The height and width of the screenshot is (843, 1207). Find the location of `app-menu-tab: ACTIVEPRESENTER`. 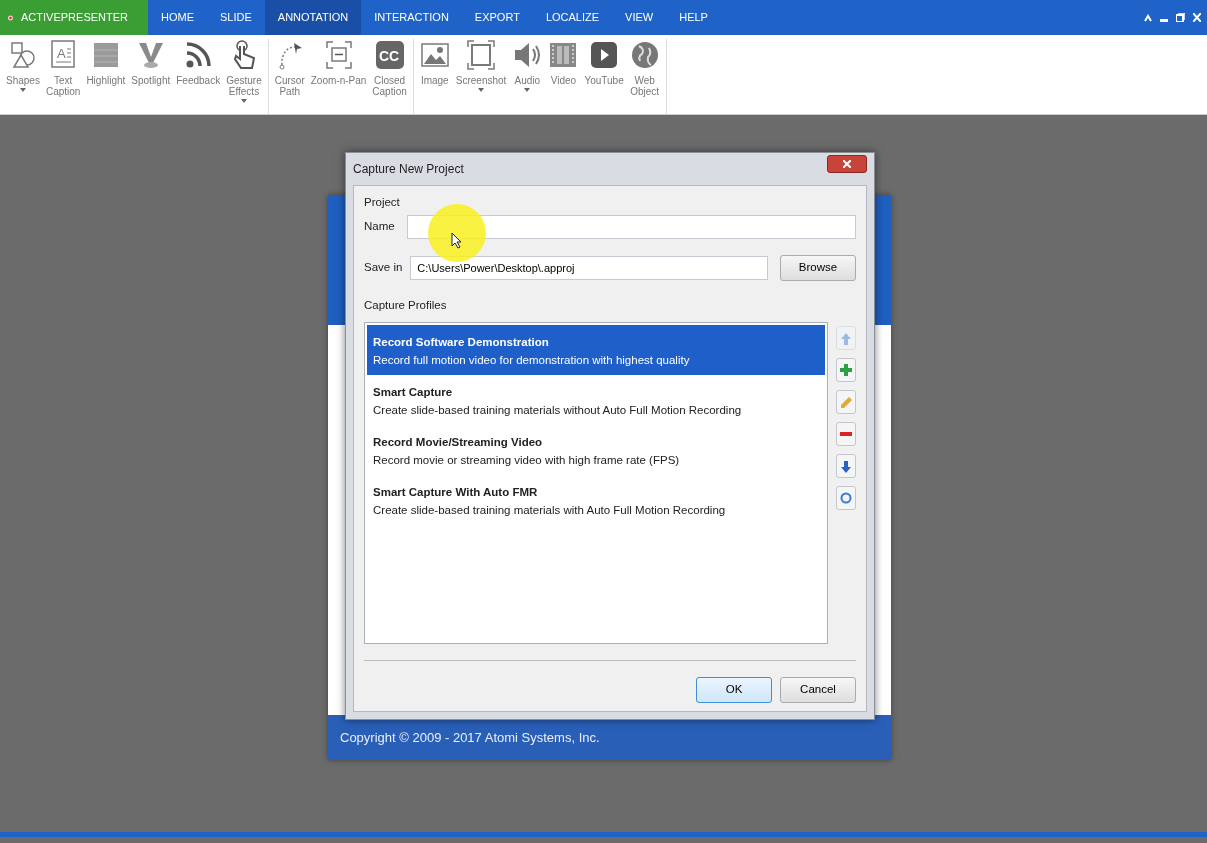

app-menu-tab: ACTIVEPRESENTER is located at coordinates (74, 17).